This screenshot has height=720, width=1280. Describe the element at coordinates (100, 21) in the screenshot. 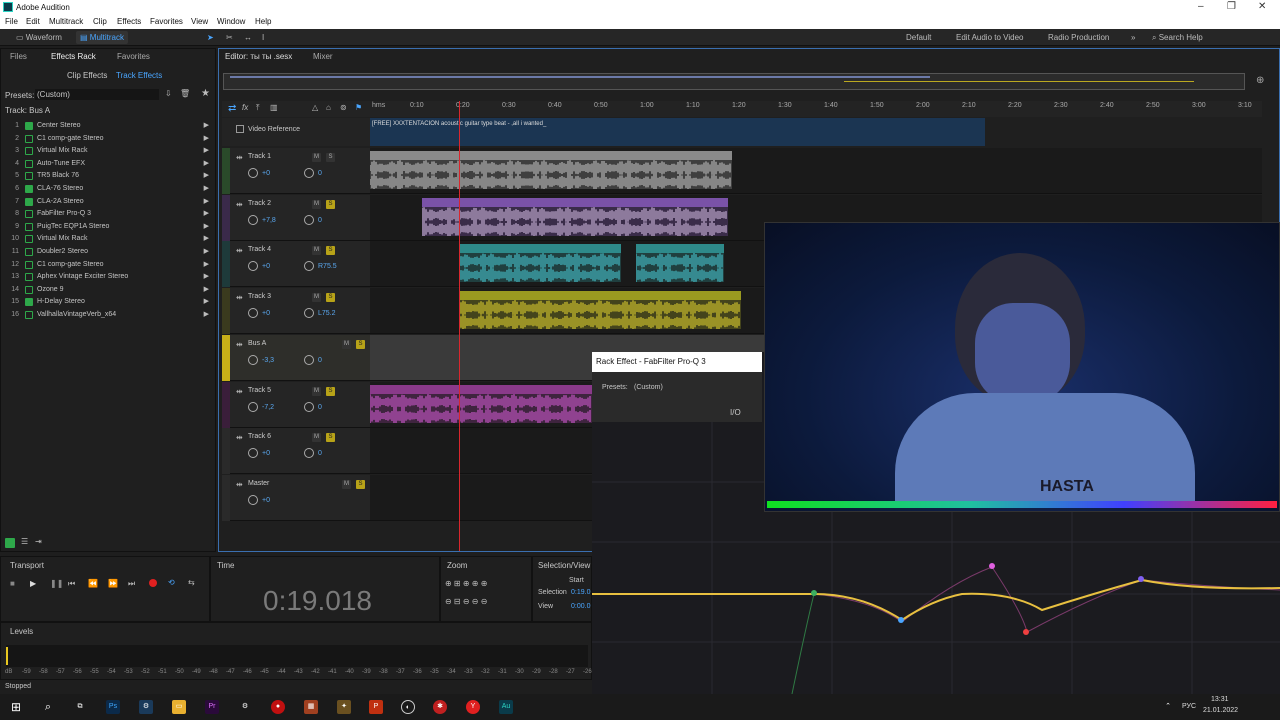

I see `menu-clip: Clip` at that location.